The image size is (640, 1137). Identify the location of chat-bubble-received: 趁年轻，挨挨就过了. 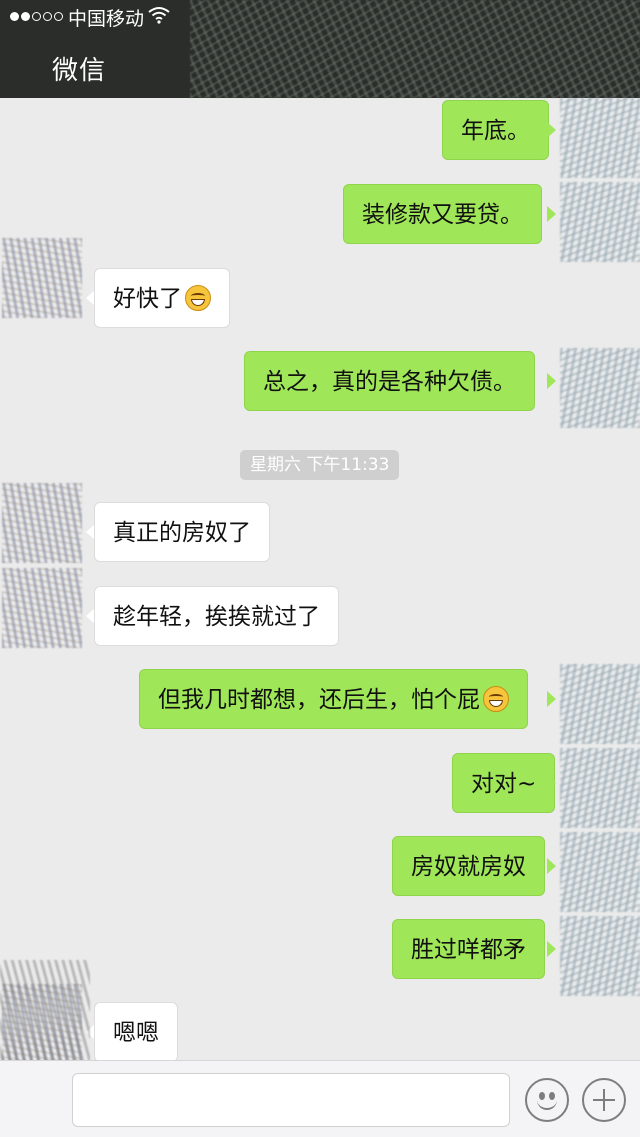
(216, 616).